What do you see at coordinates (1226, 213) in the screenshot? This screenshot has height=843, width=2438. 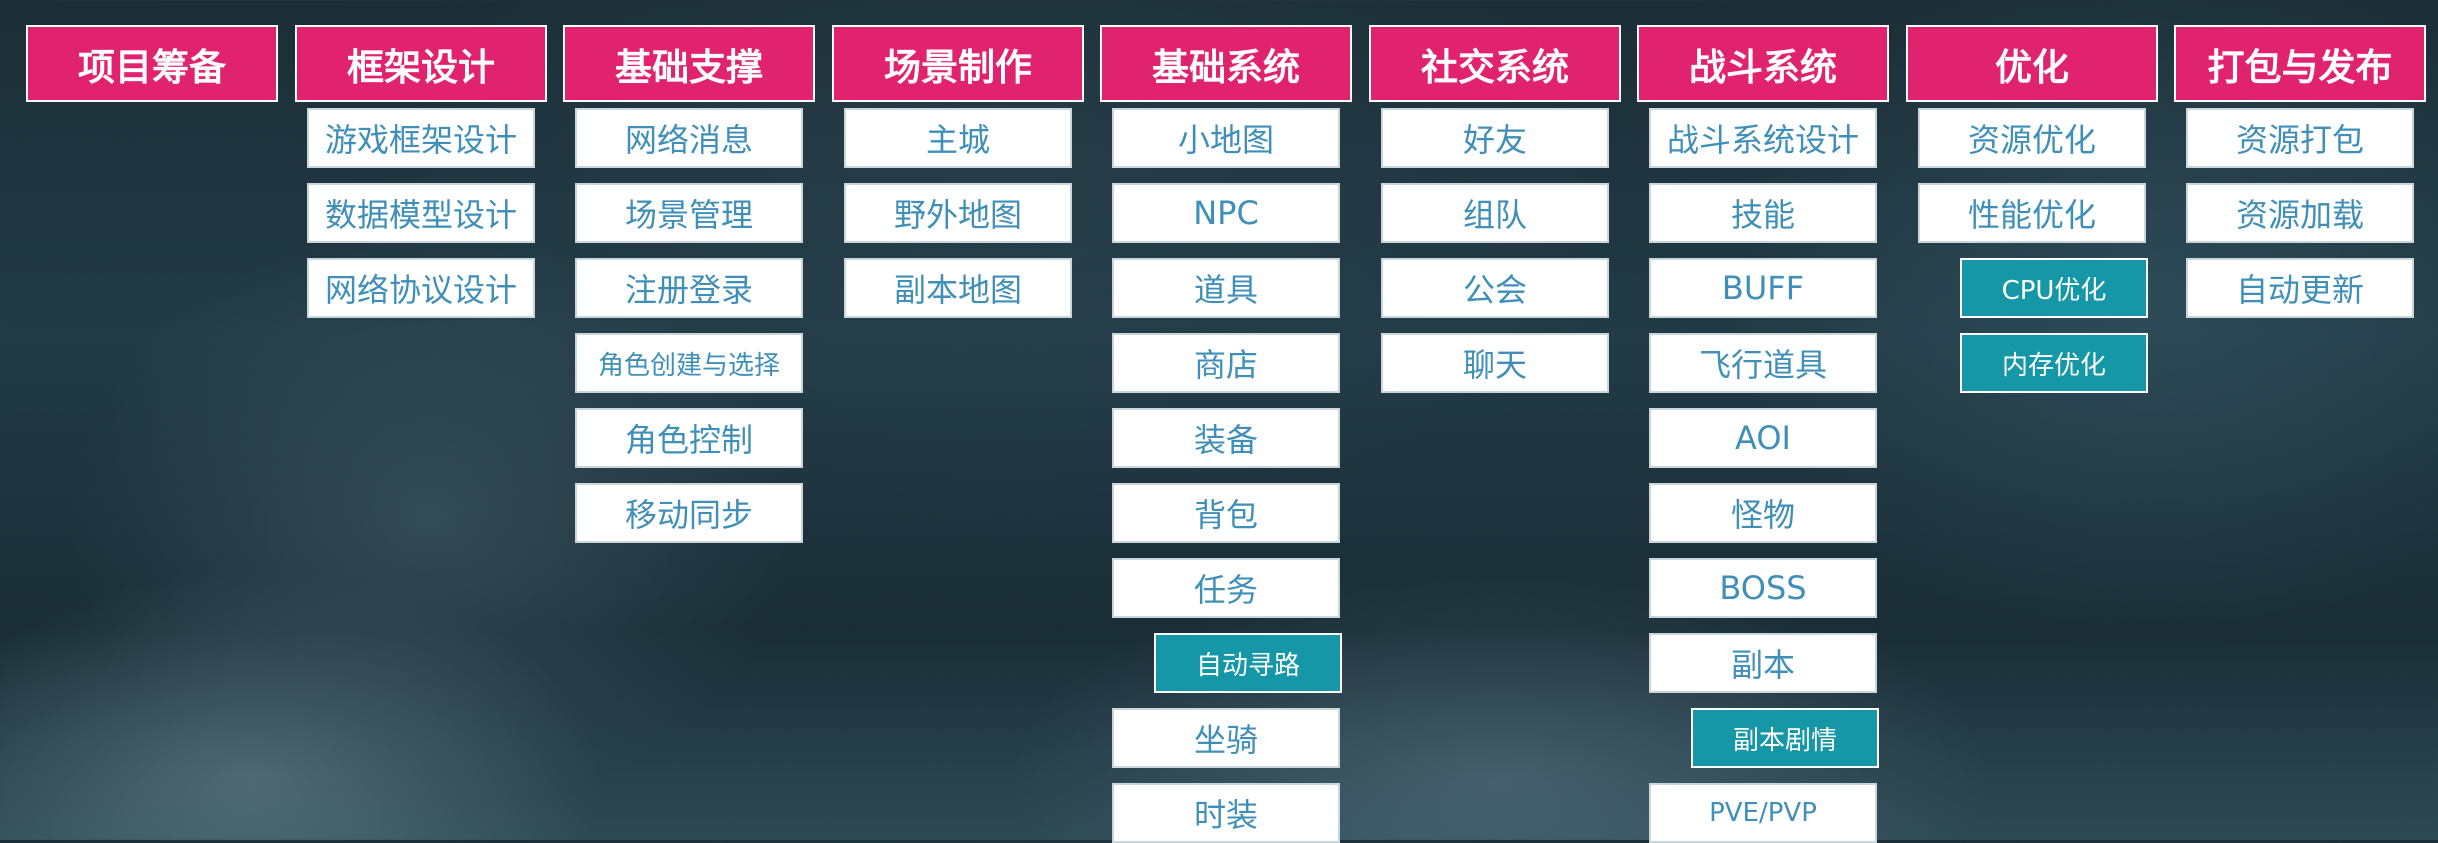 I see `task-item: NPC` at bounding box center [1226, 213].